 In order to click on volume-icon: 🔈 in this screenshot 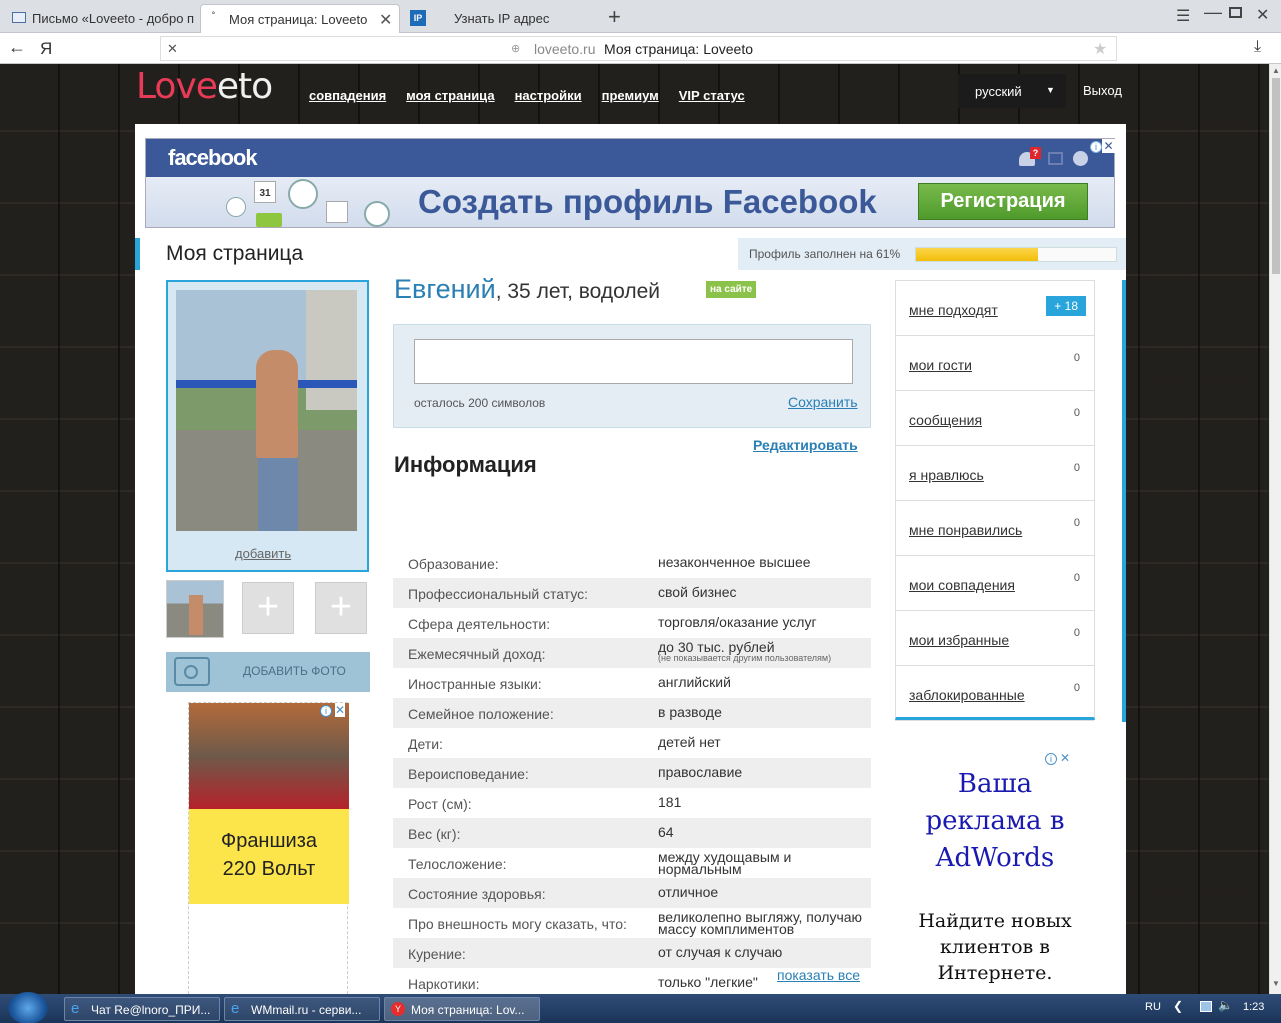, I will do `click(1225, 1005)`.